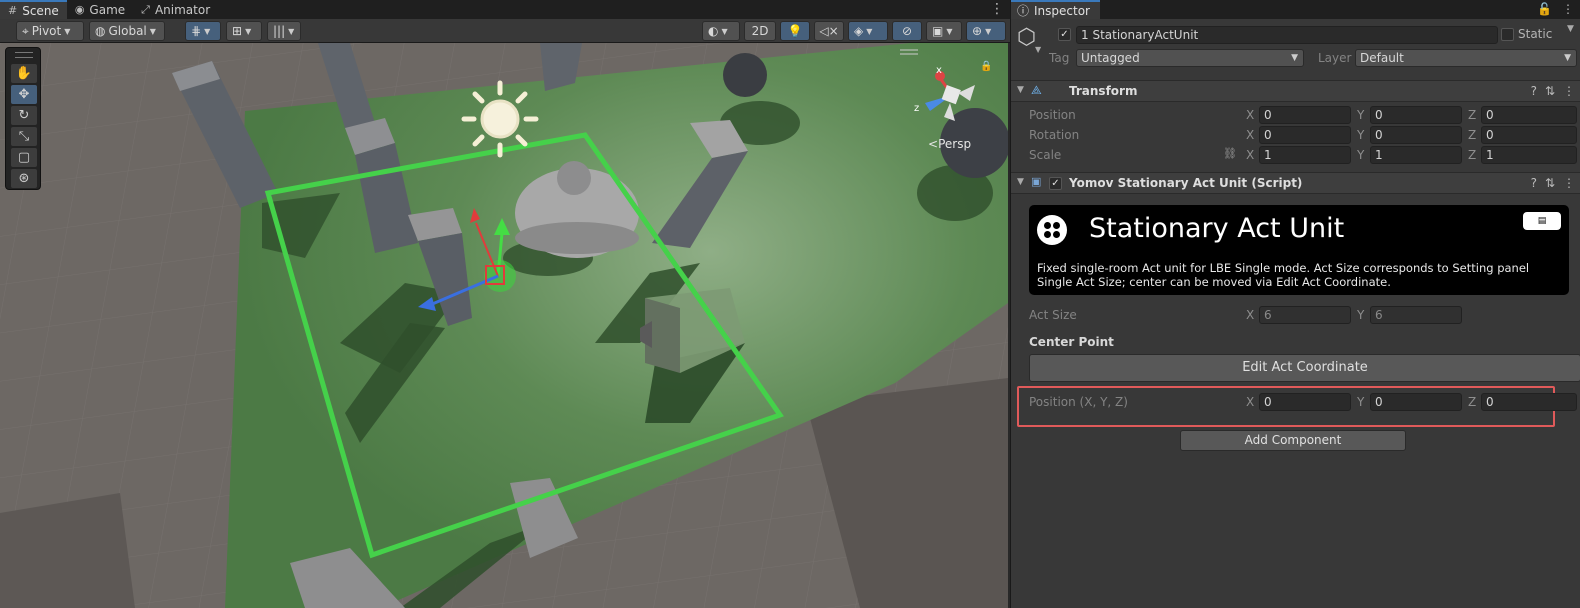  What do you see at coordinates (760, 31) in the screenshot?
I see `toggle-2d-button: 2D` at bounding box center [760, 31].